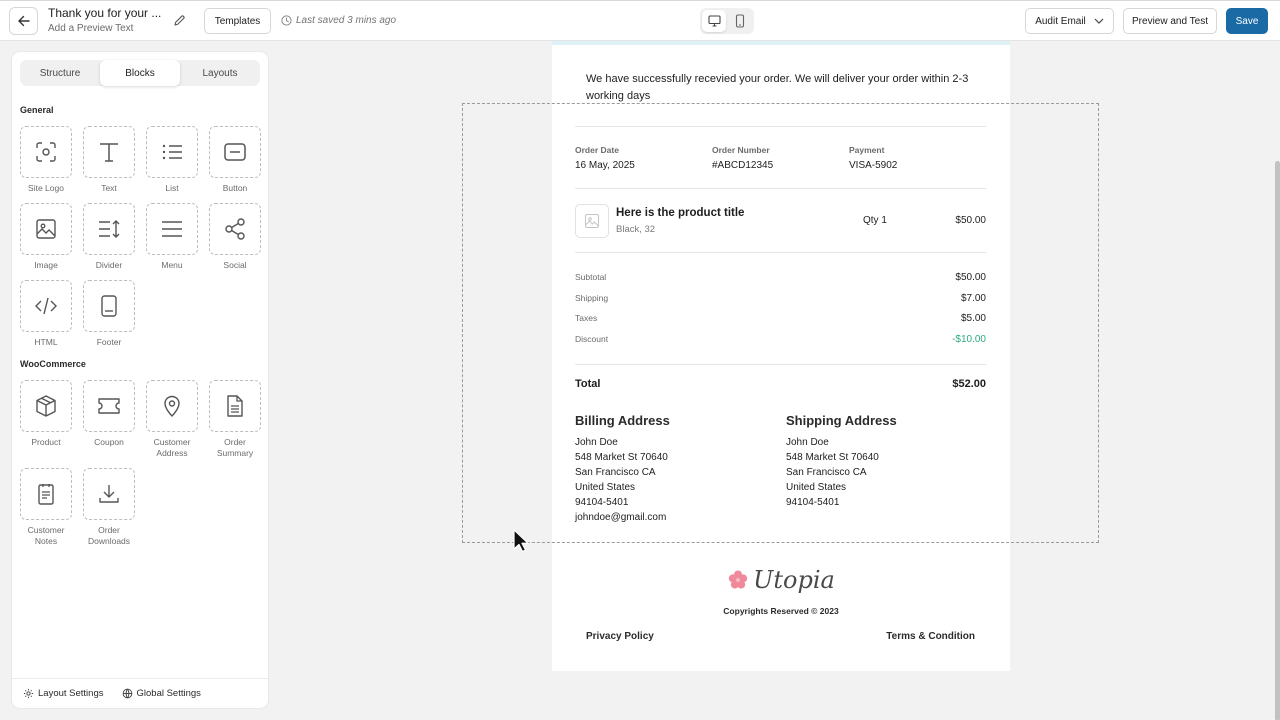  What do you see at coordinates (1247, 21) in the screenshot?
I see `save-button: Save` at bounding box center [1247, 21].